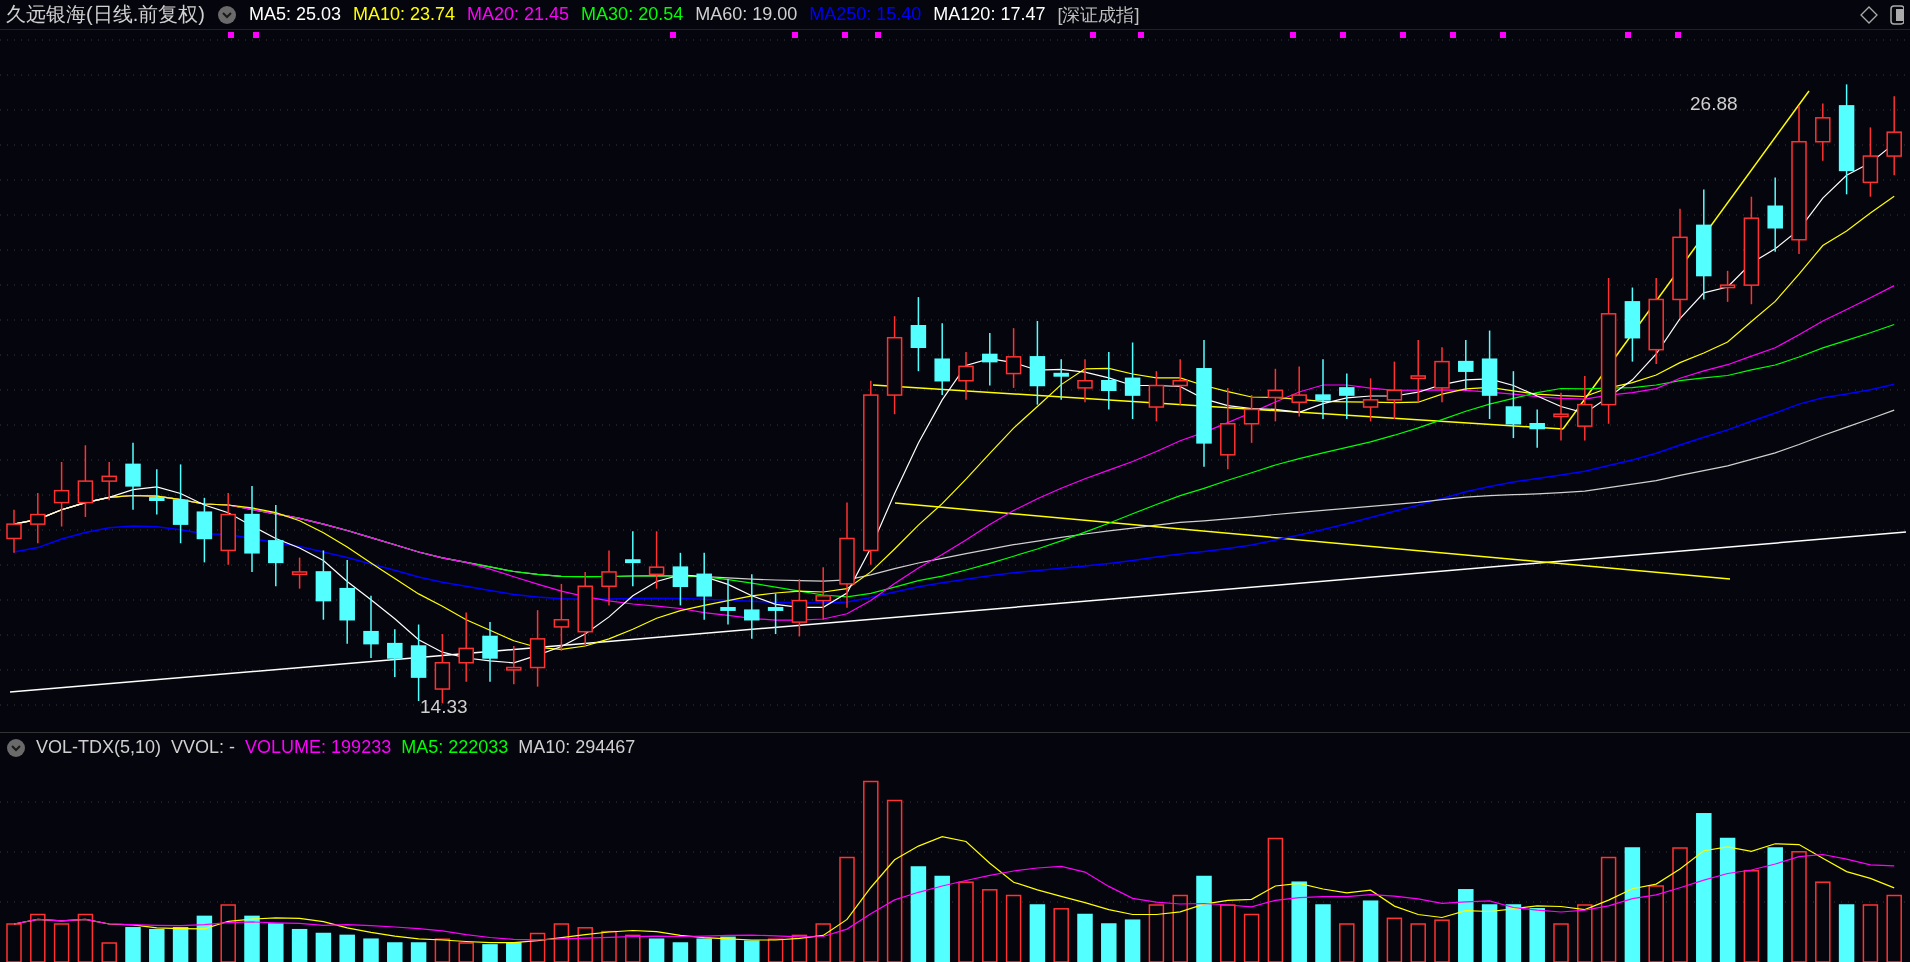  I want to click on indicator-value: MA30: 20.54, so click(632, 14).